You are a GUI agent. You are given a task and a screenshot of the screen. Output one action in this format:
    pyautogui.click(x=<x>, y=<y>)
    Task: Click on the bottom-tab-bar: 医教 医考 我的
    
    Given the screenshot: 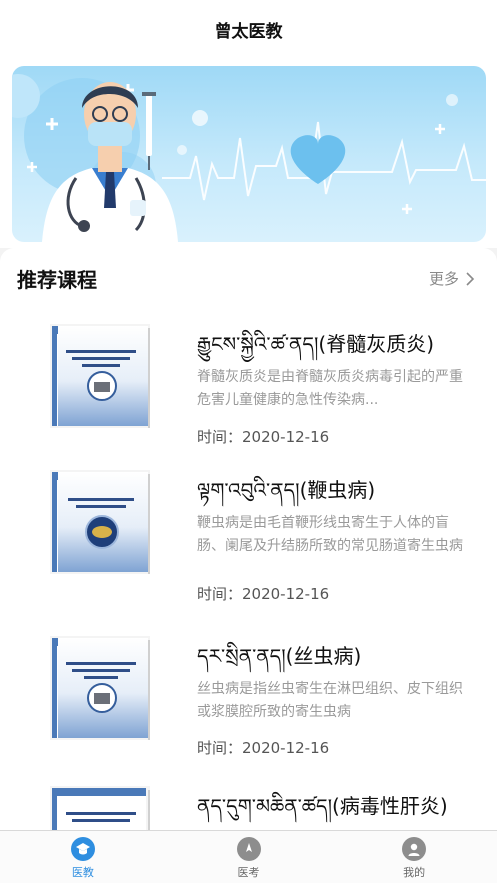 What is the action you would take?
    pyautogui.click(x=248, y=856)
    